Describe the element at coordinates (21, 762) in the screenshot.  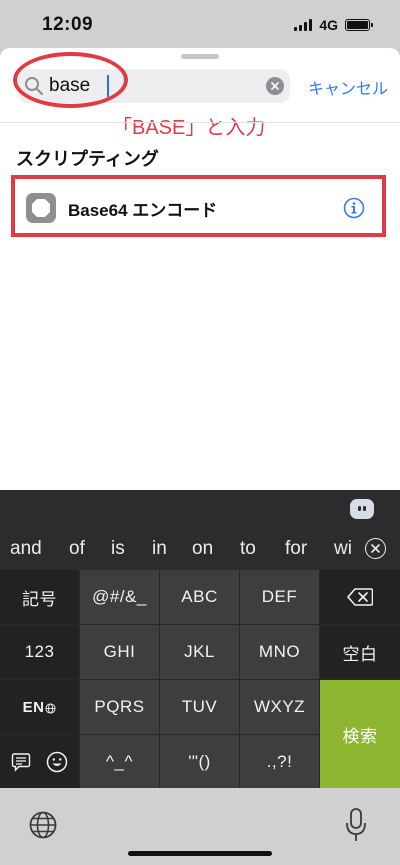
I see `input-list-icon` at that location.